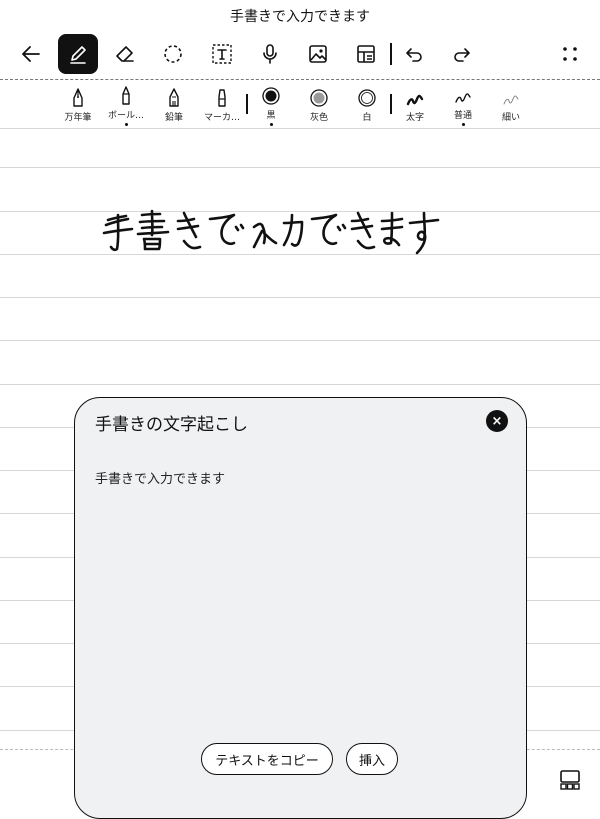 This screenshot has width=600, height=819. I want to click on subbar-bottom-border, so click(300, 128).